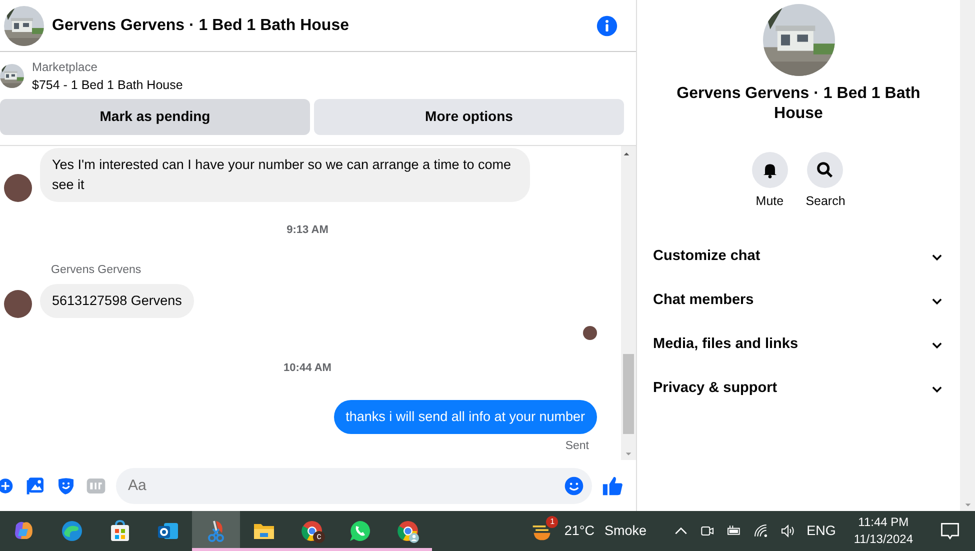 The height and width of the screenshot is (551, 975). Describe the element at coordinates (798, 344) in the screenshot. I see `section-toggle: Media, files and links` at that location.